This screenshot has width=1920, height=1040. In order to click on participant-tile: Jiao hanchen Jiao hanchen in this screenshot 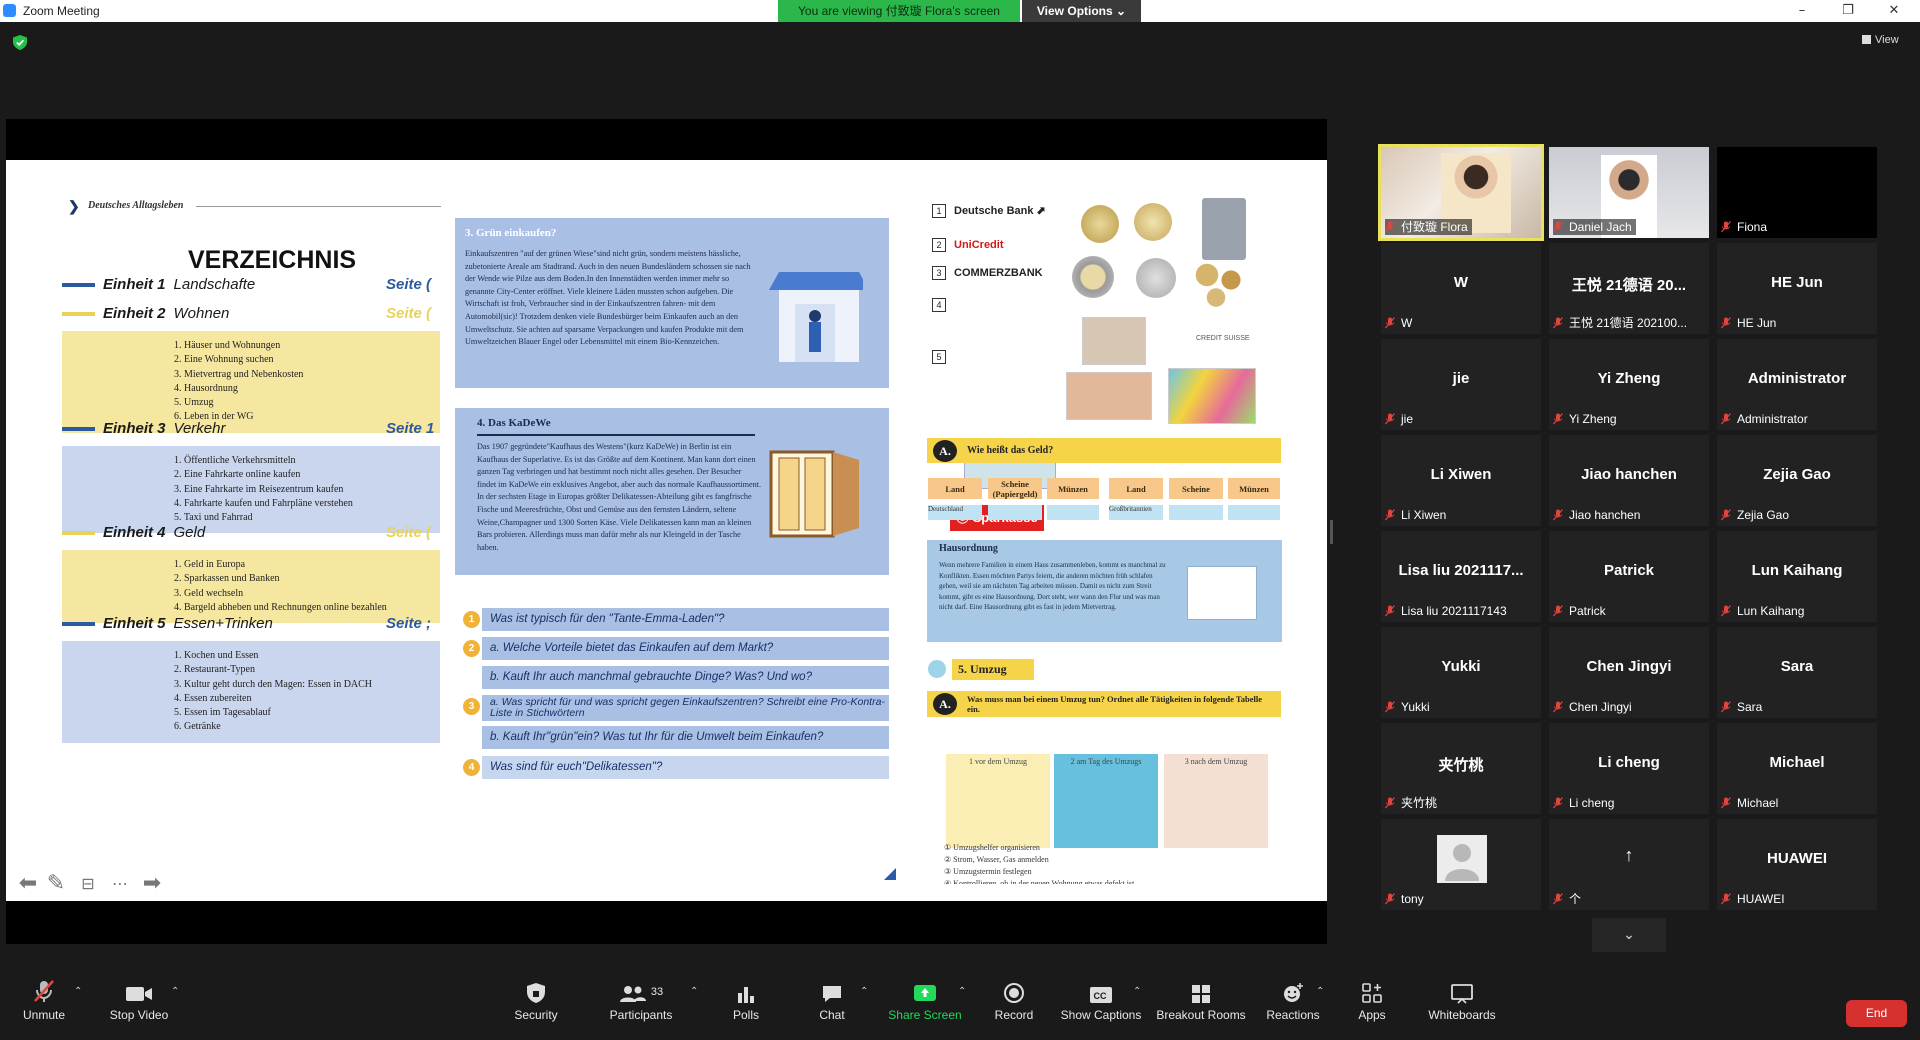, I will do `click(1629, 480)`.